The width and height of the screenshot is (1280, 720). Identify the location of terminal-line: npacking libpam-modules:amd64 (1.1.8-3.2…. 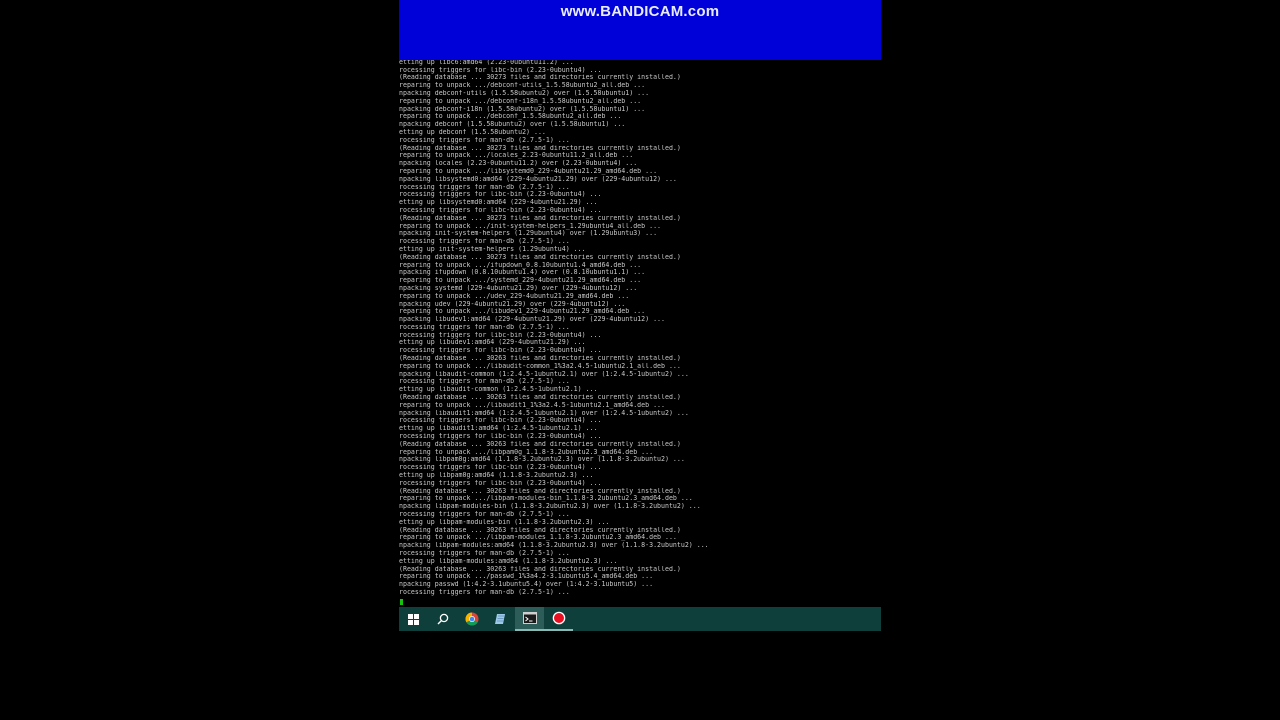
(554, 546).